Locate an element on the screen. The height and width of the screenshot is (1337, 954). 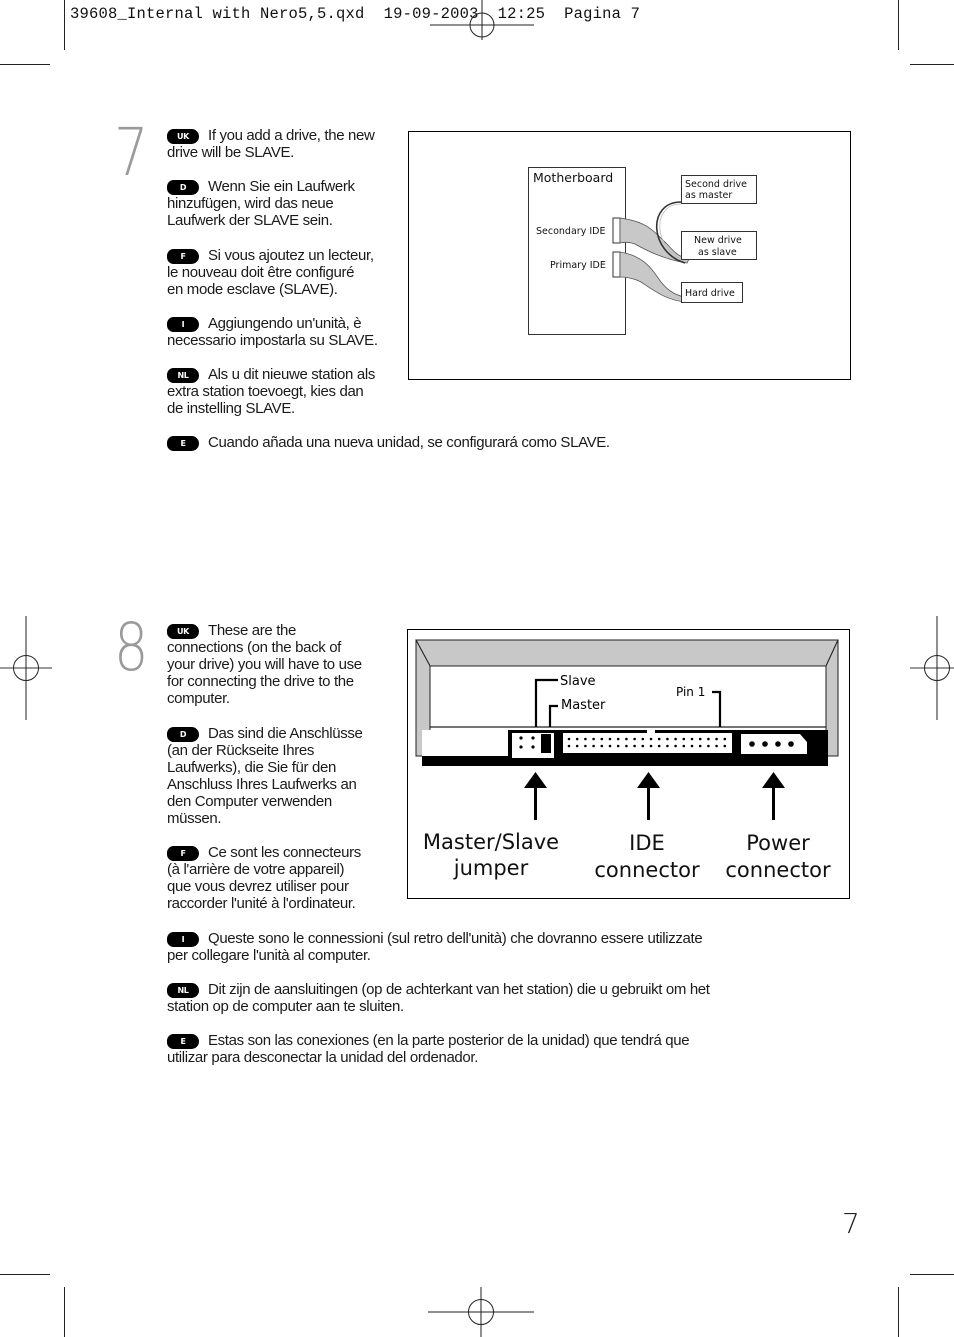
ide-label: IDE is located at coordinates (647, 843).